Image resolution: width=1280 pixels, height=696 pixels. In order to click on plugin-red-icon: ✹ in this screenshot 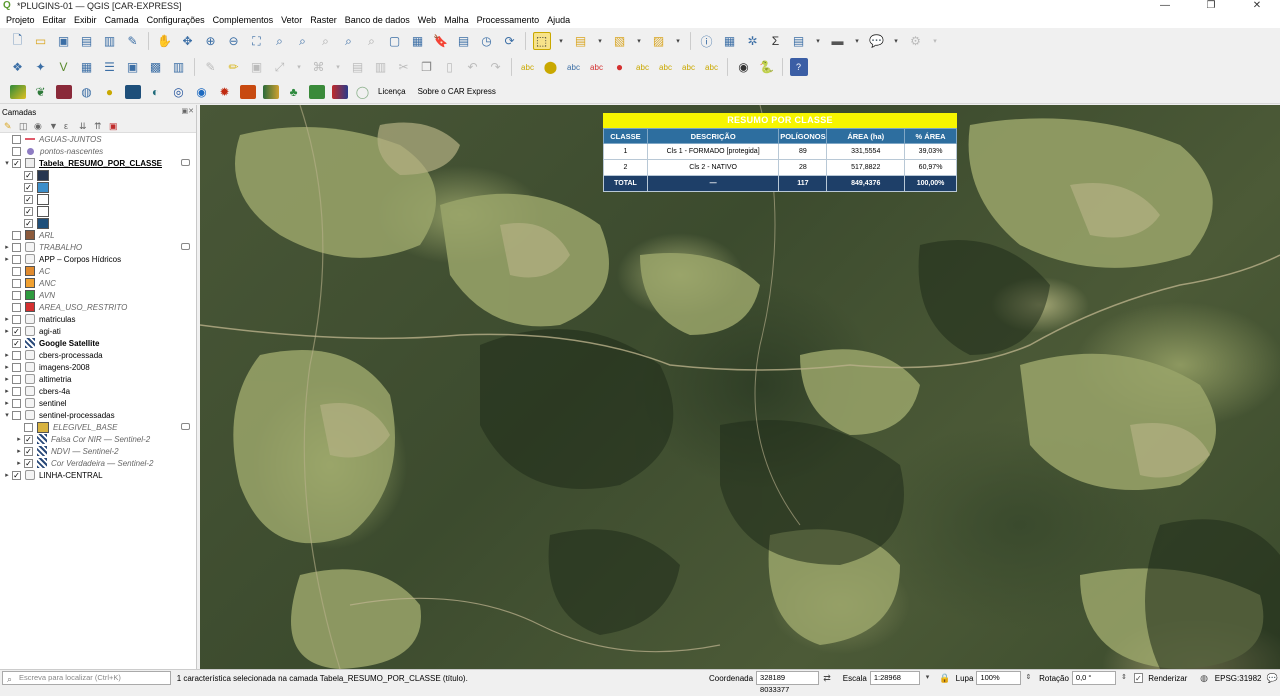, I will do `click(225, 92)`.